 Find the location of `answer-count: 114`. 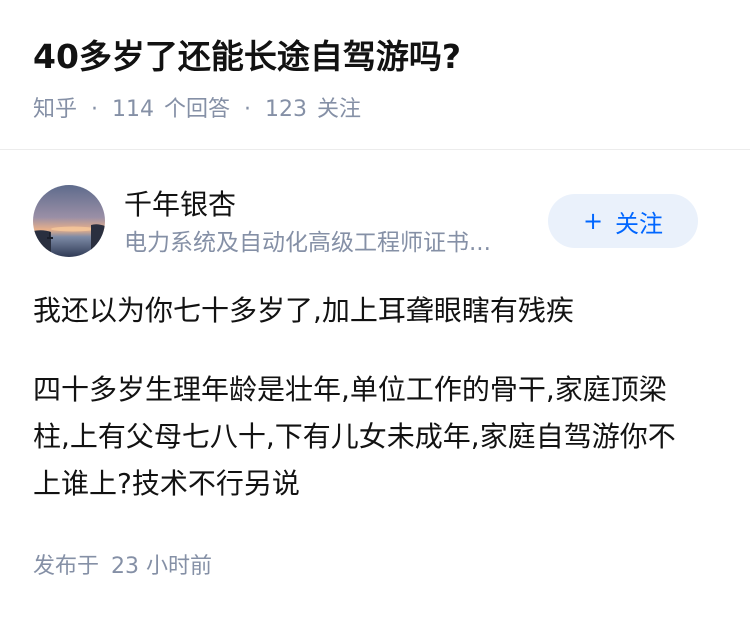

answer-count: 114 is located at coordinates (133, 109).